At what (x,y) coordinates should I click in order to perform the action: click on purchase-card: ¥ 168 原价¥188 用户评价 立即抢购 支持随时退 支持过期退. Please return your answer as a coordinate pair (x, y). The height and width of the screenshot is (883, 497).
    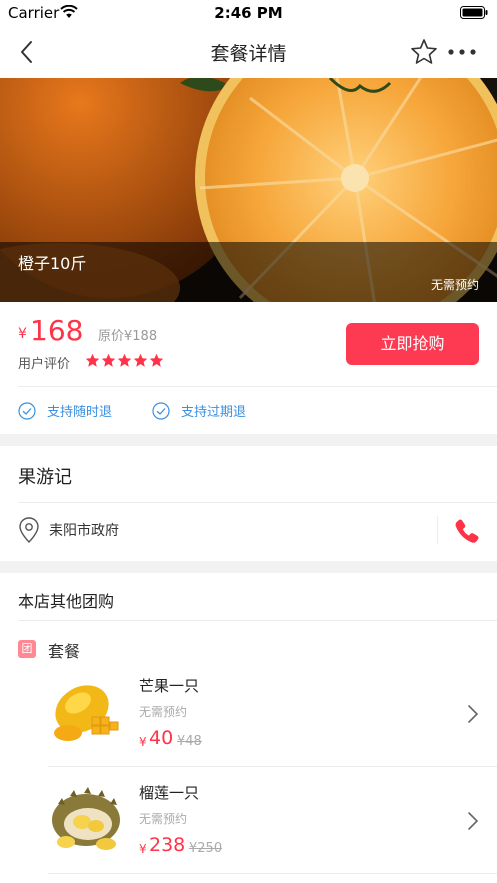
    Looking at the image, I should click on (248, 368).